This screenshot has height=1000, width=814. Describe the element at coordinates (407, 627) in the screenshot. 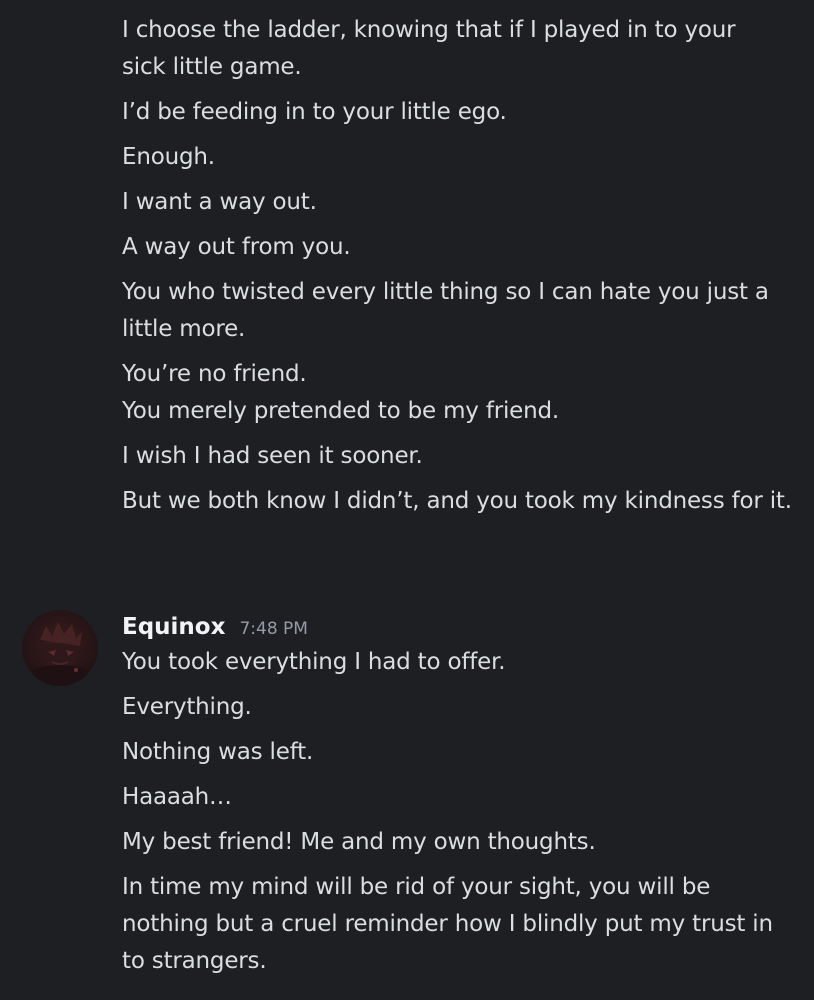

I see `message-header: Equinox 7:48 PM` at that location.